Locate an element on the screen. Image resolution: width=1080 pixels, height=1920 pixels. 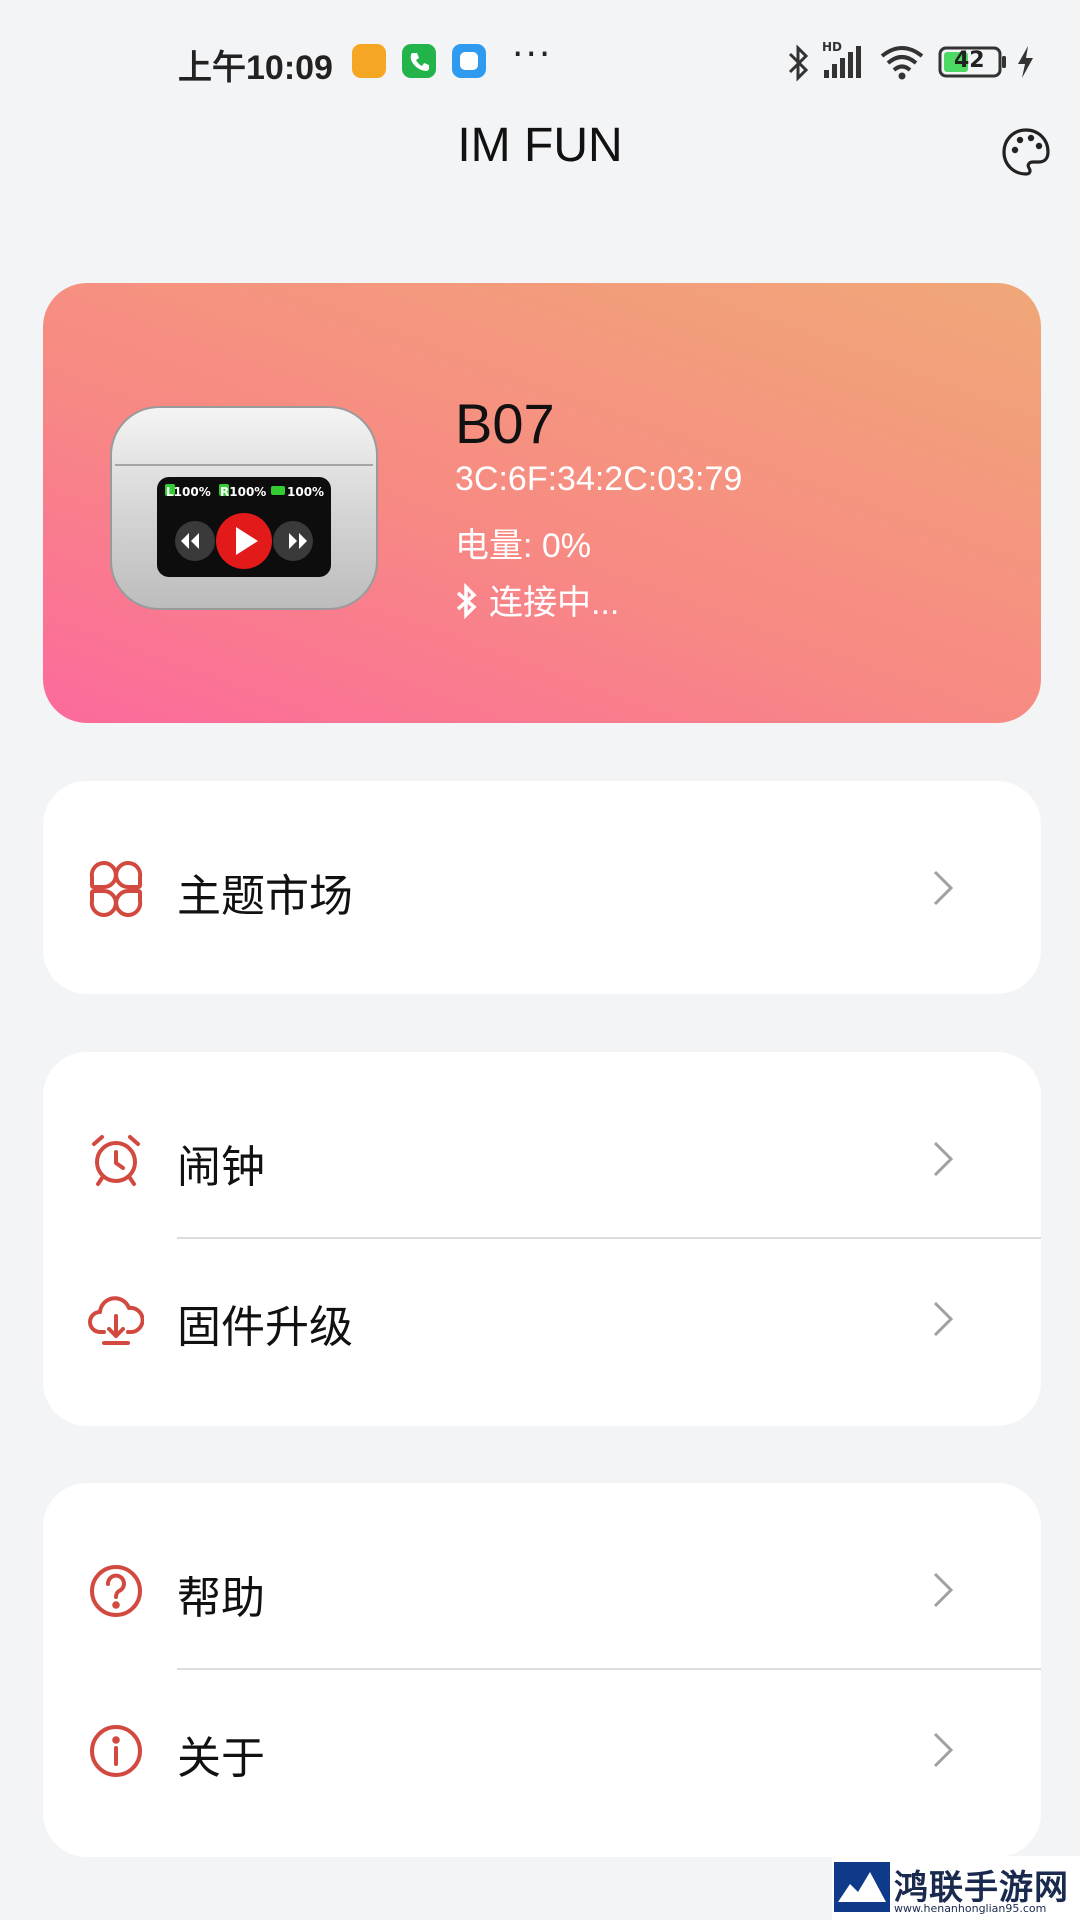
device-battery: 电量: 0% is located at coordinates (523, 546).